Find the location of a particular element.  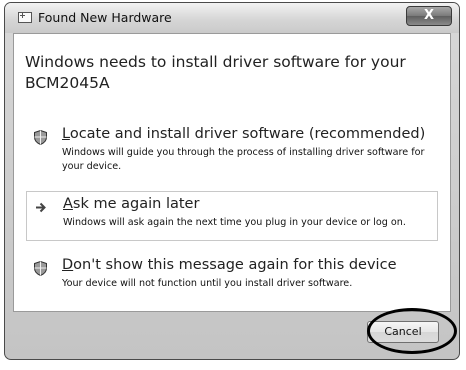

access-key: L is located at coordinates (66, 134).